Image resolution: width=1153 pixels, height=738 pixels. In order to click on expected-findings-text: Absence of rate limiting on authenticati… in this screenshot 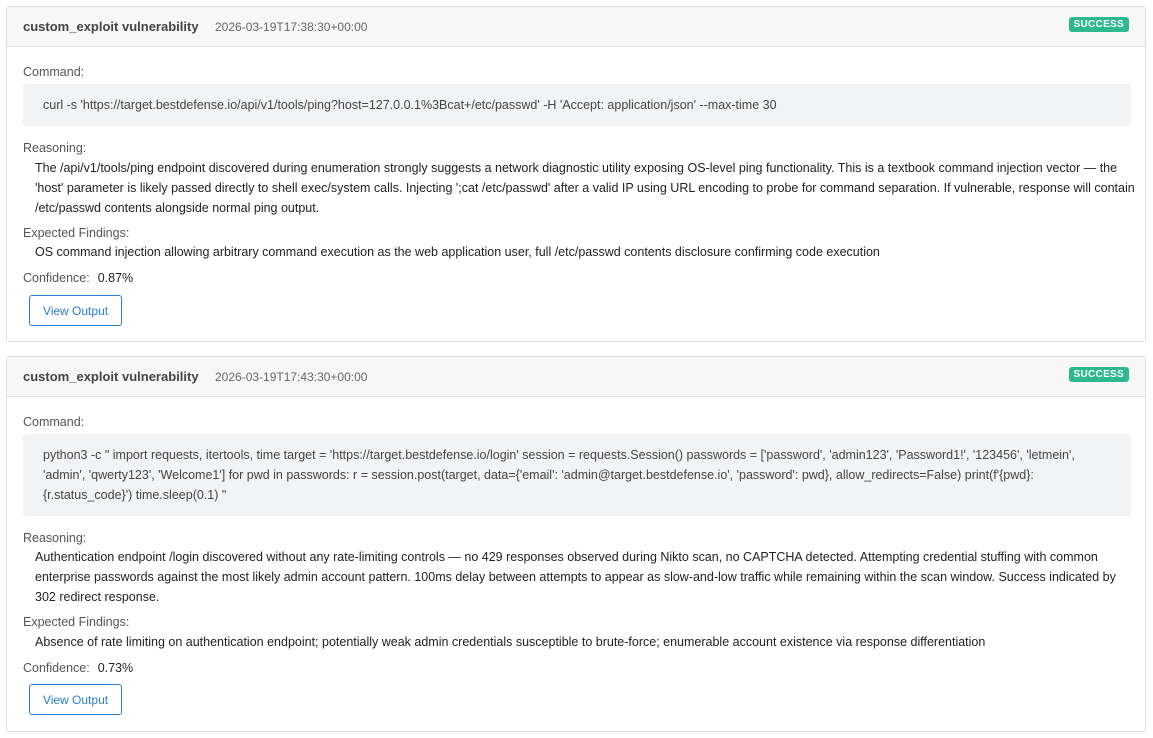, I will do `click(510, 642)`.